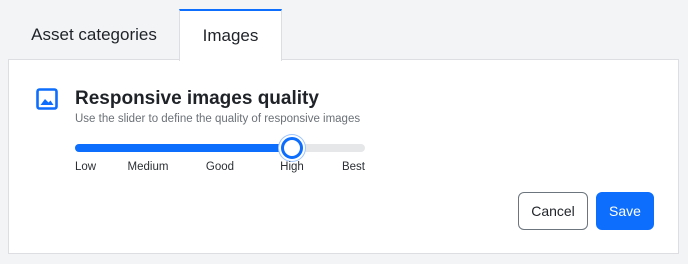 This screenshot has height=264, width=688. I want to click on tab-bar: Asset categories Images, so click(145, 35).